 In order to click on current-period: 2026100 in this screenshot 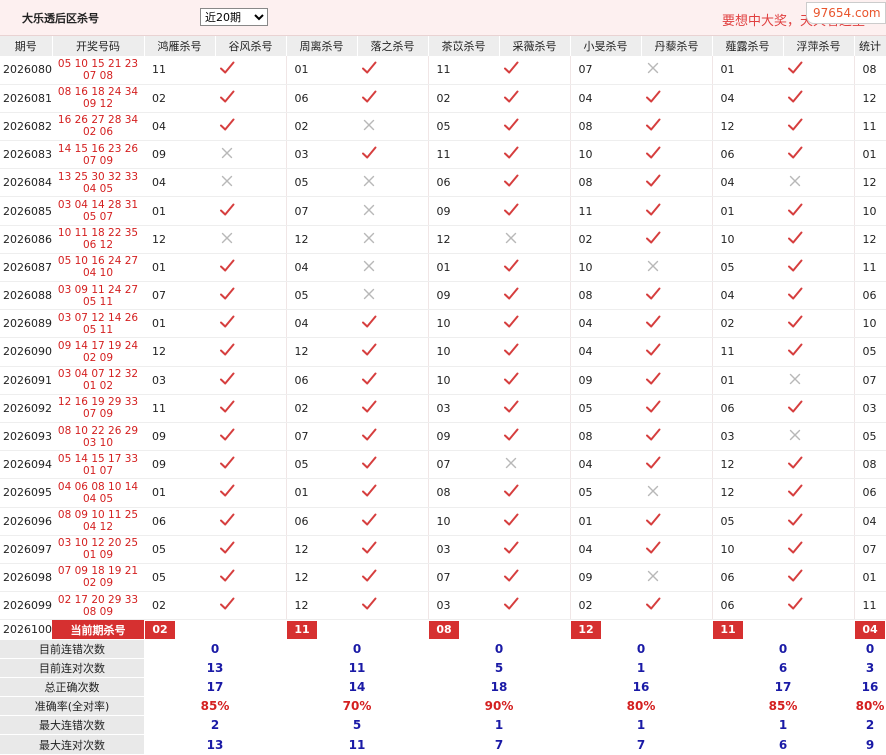, I will do `click(27, 630)`.